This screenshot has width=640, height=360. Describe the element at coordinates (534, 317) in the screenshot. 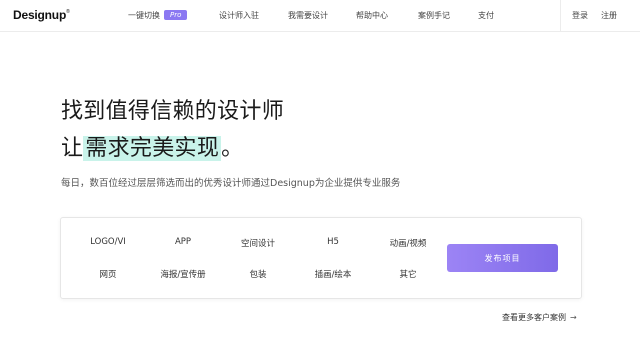

I see `more-cases-label: 查看更多客户案例` at that location.